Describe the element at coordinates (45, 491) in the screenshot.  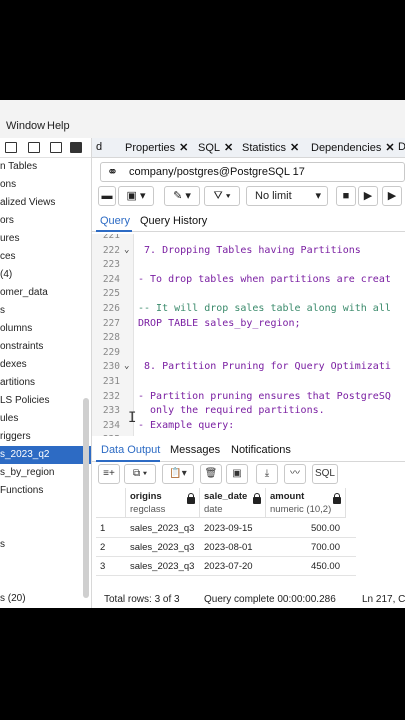
I see `tree-item: Functions` at that location.